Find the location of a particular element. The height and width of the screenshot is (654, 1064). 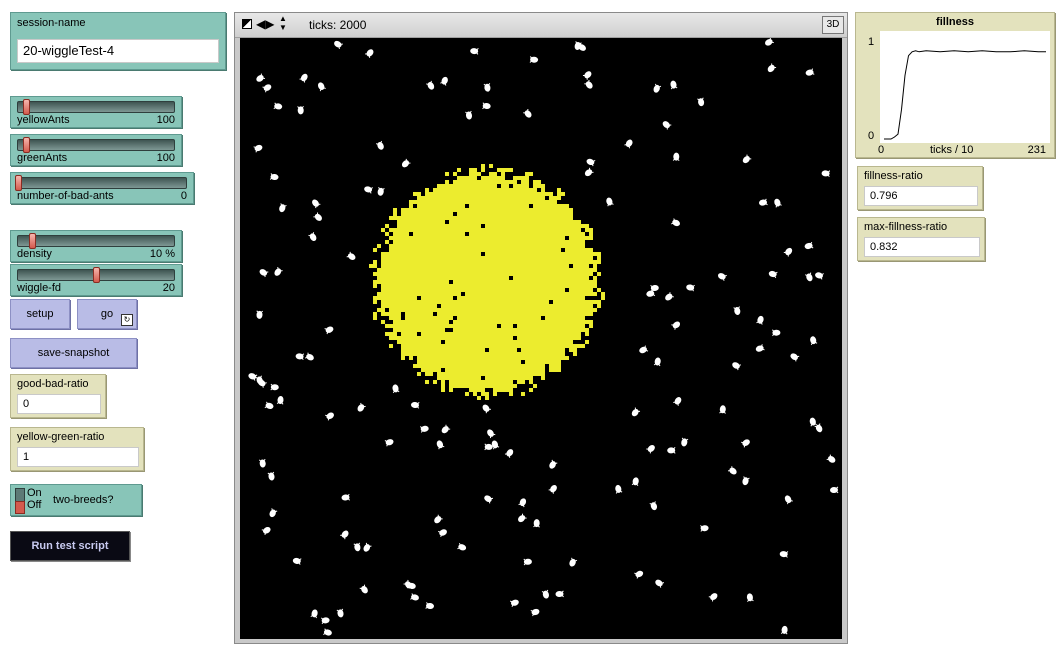

switch-knob is located at coordinates (20, 507).